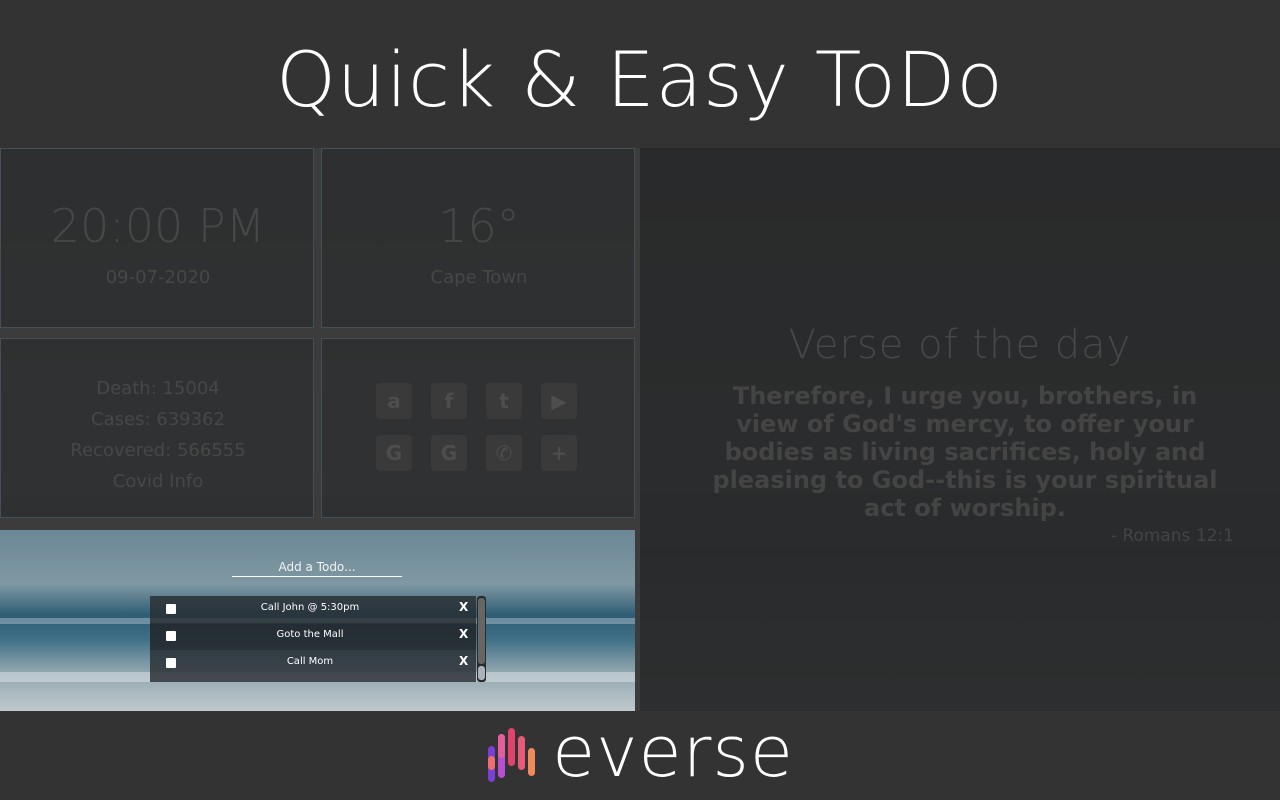 This screenshot has height=800, width=1280. Describe the element at coordinates (960, 345) in the screenshot. I see `verse-title: Verse of the day` at that location.